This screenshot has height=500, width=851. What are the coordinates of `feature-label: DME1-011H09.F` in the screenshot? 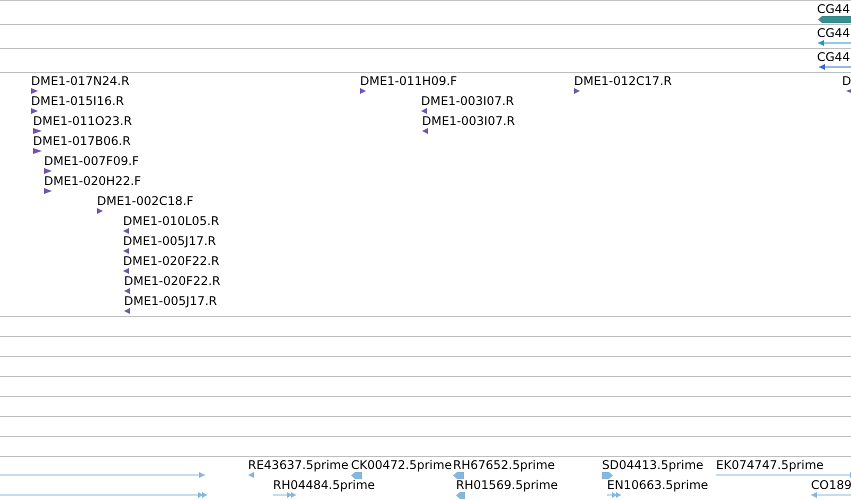 It's located at (409, 81).